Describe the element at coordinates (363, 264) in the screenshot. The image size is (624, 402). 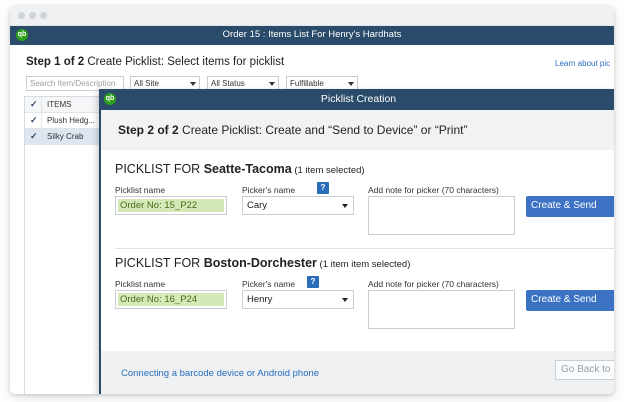
I see `picklist-item-count: (1 item item selected)` at that location.